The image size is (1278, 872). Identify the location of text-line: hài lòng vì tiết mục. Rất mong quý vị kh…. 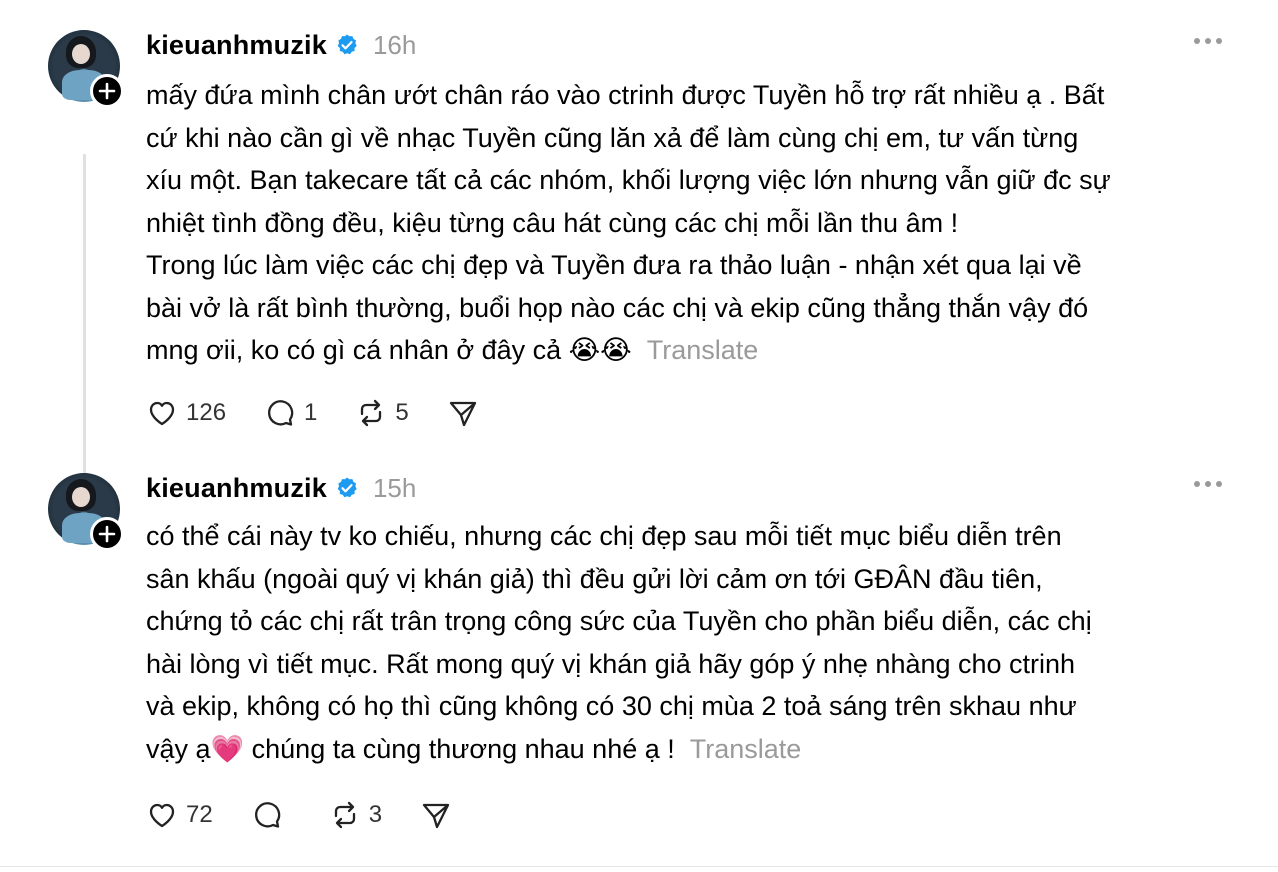
(611, 663).